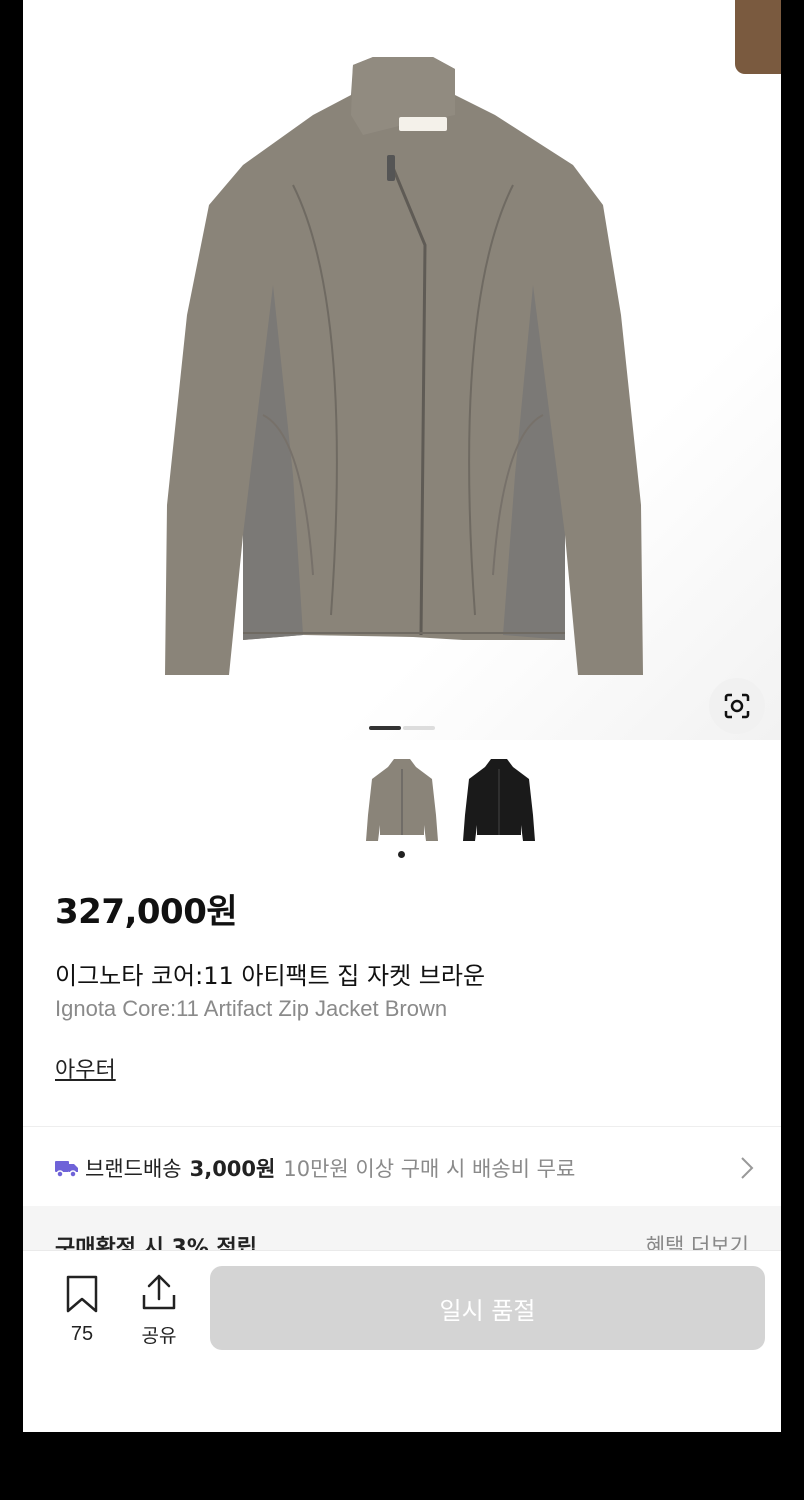  I want to click on image-pagination, so click(404, 728).